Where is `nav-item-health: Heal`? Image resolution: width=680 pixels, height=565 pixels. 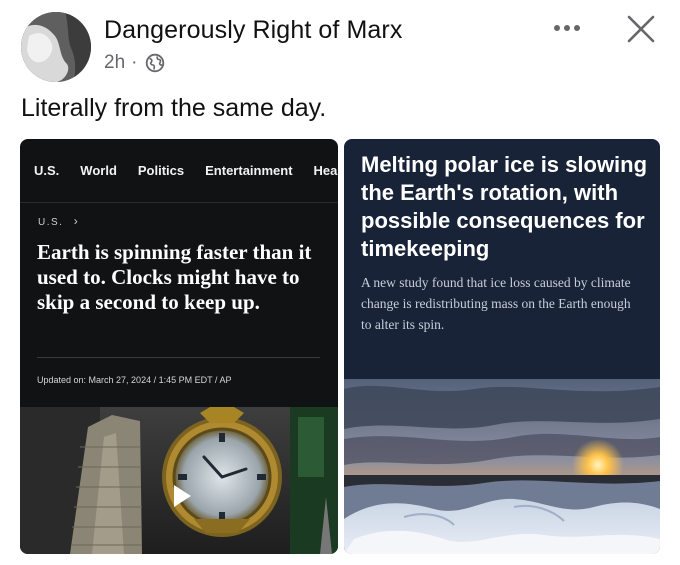
nav-item-health: Heal is located at coordinates (325, 170).